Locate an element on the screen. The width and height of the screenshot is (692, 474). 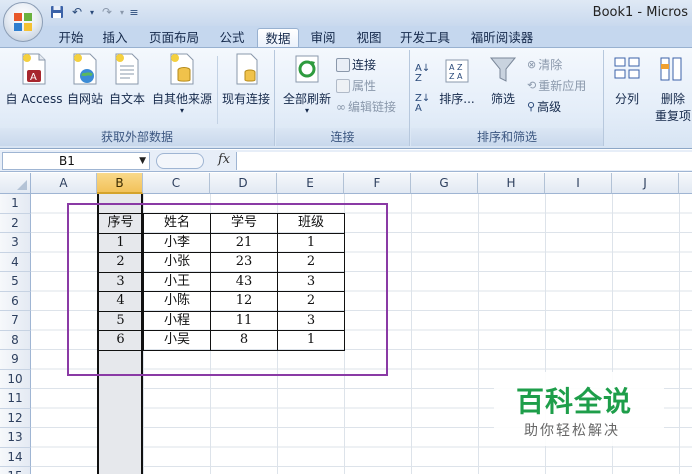
from-other-sources-label: 自其他来源 is located at coordinates (181, 99).